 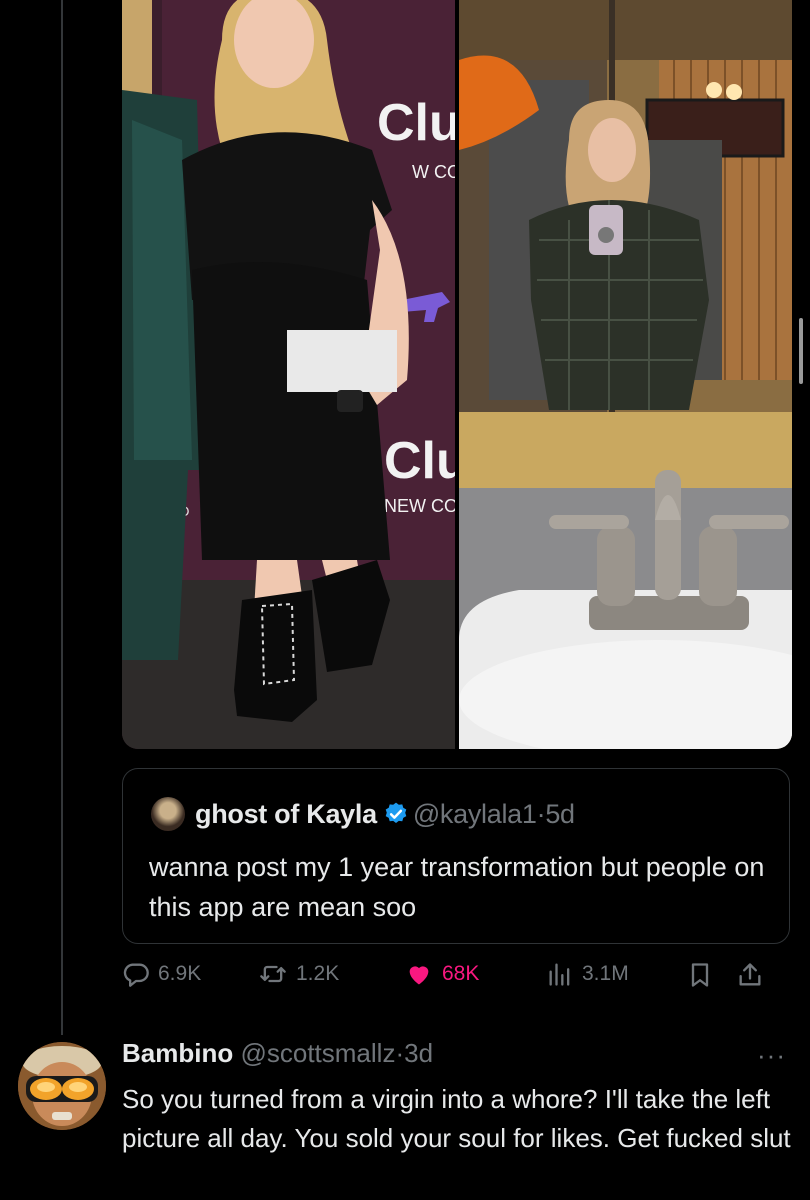 I want to click on reply-count: 6.9K, so click(x=180, y=973).